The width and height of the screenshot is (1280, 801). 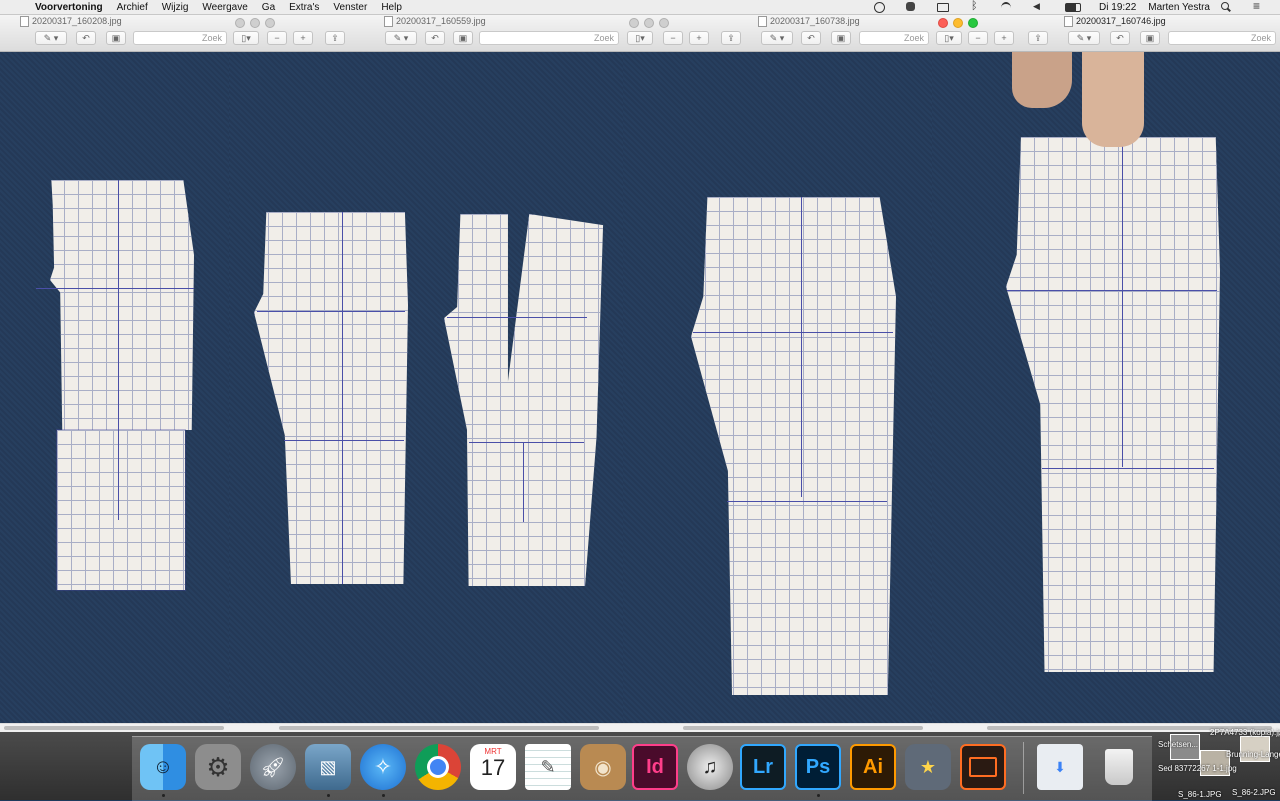 I want to click on system-preferences-icon: ⚙, so click(x=218, y=767).